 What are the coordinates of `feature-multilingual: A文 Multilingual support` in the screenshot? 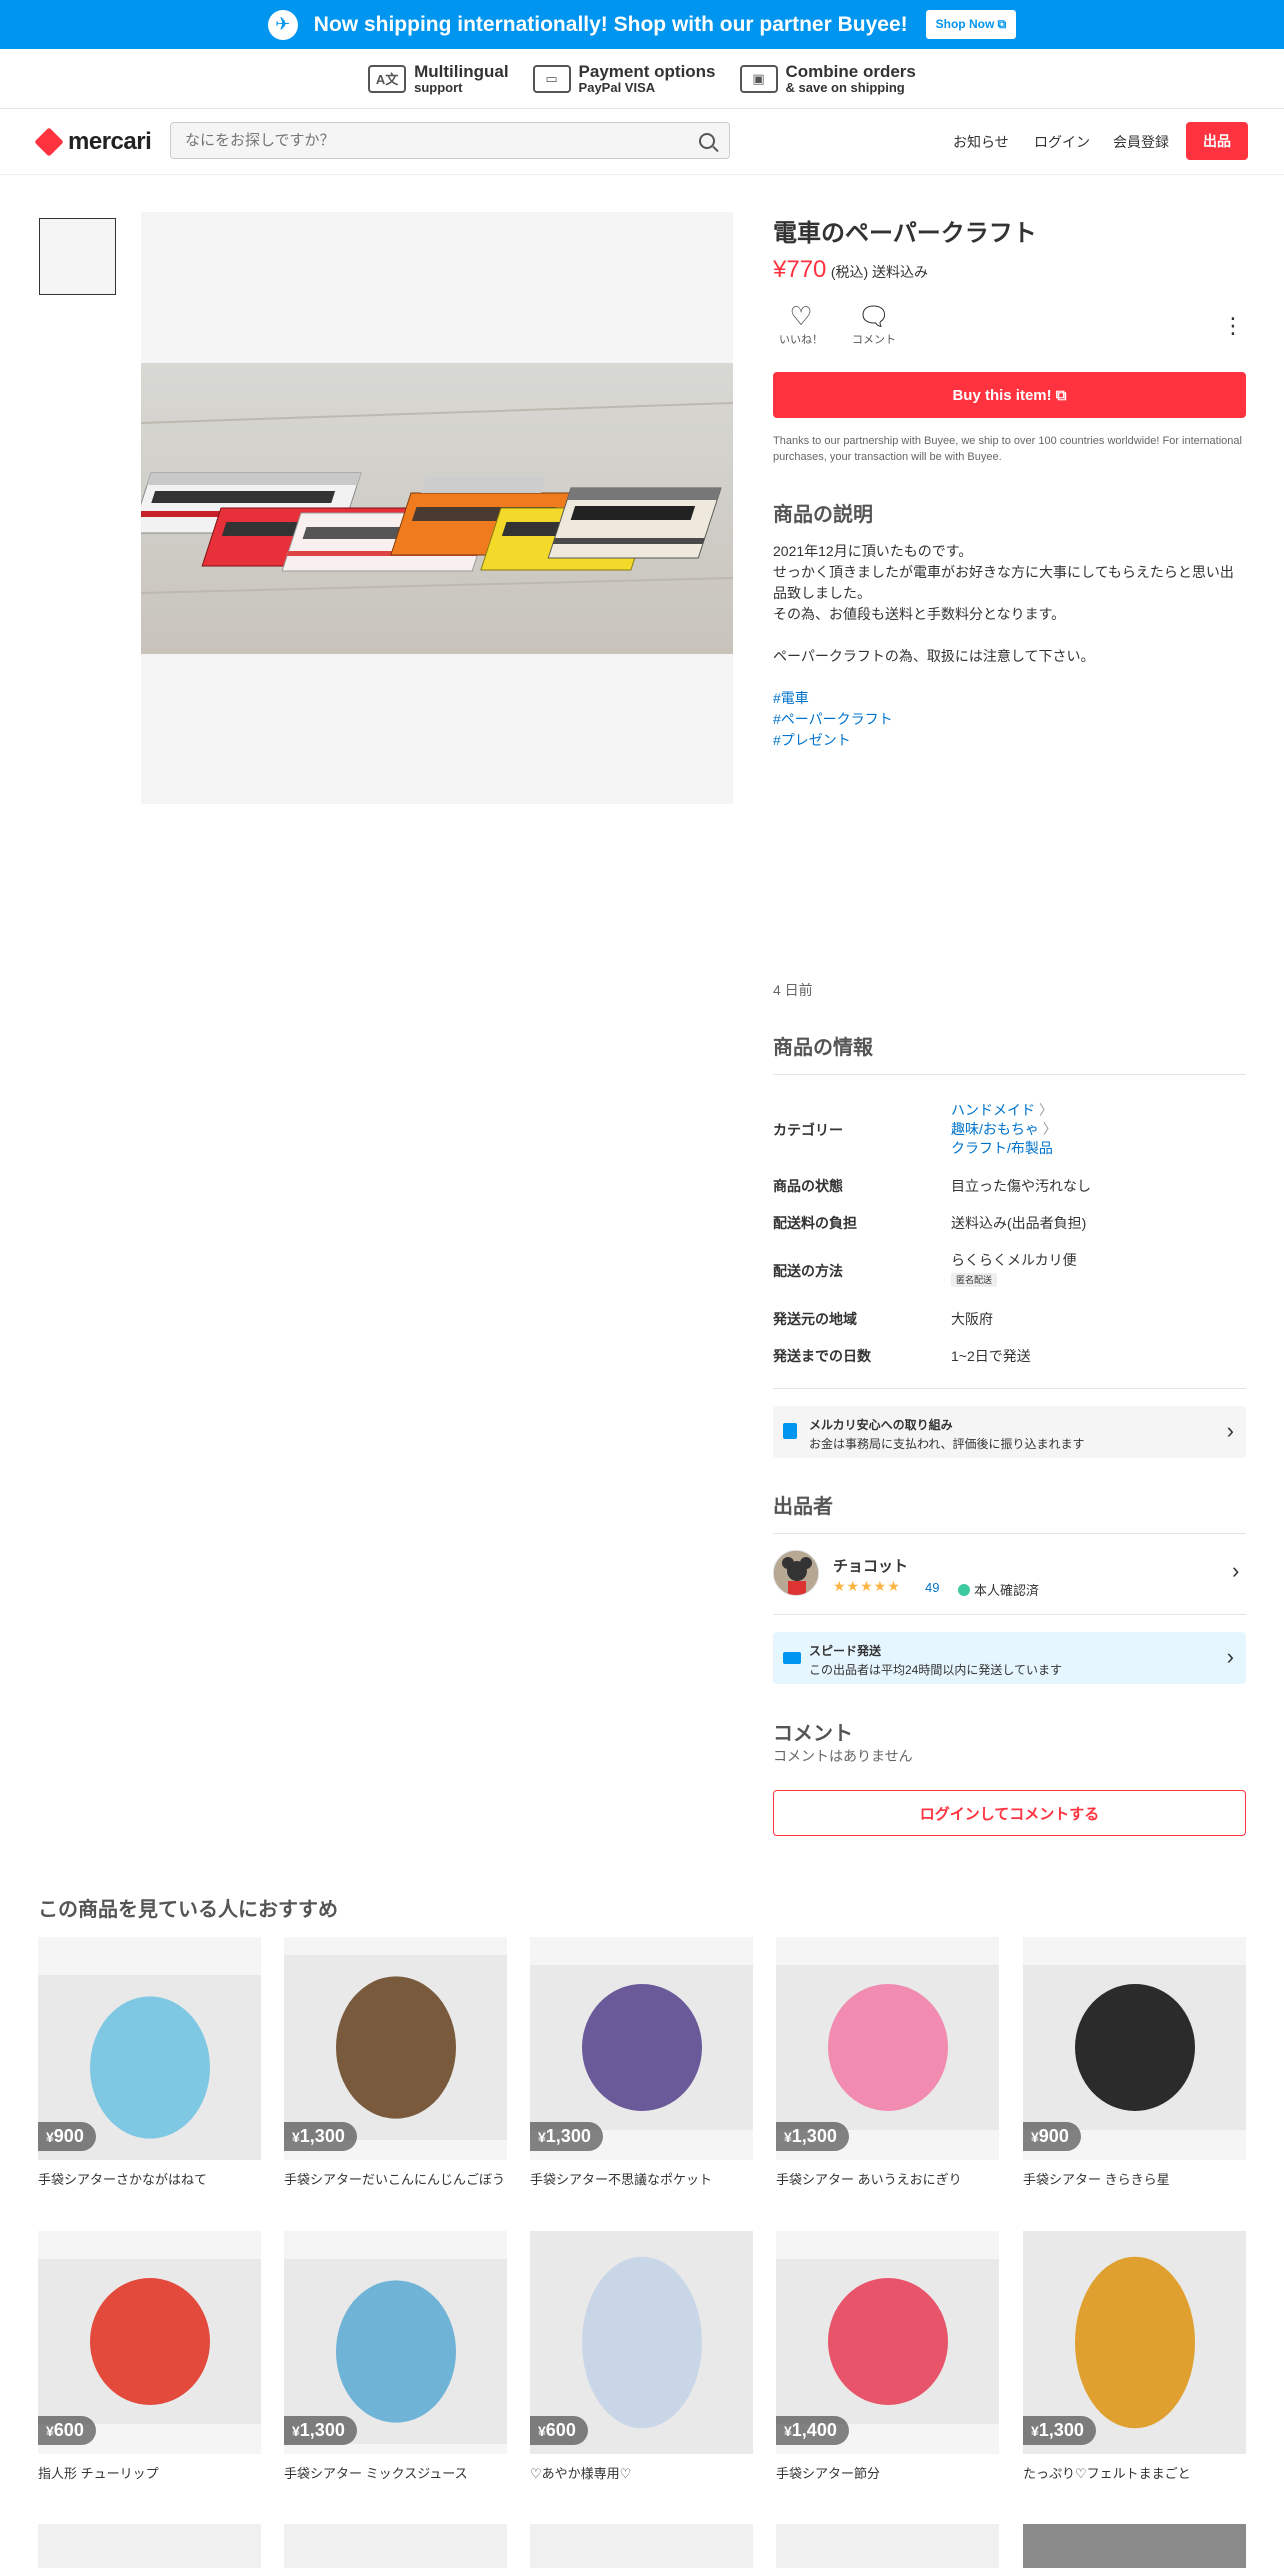 It's located at (438, 79).